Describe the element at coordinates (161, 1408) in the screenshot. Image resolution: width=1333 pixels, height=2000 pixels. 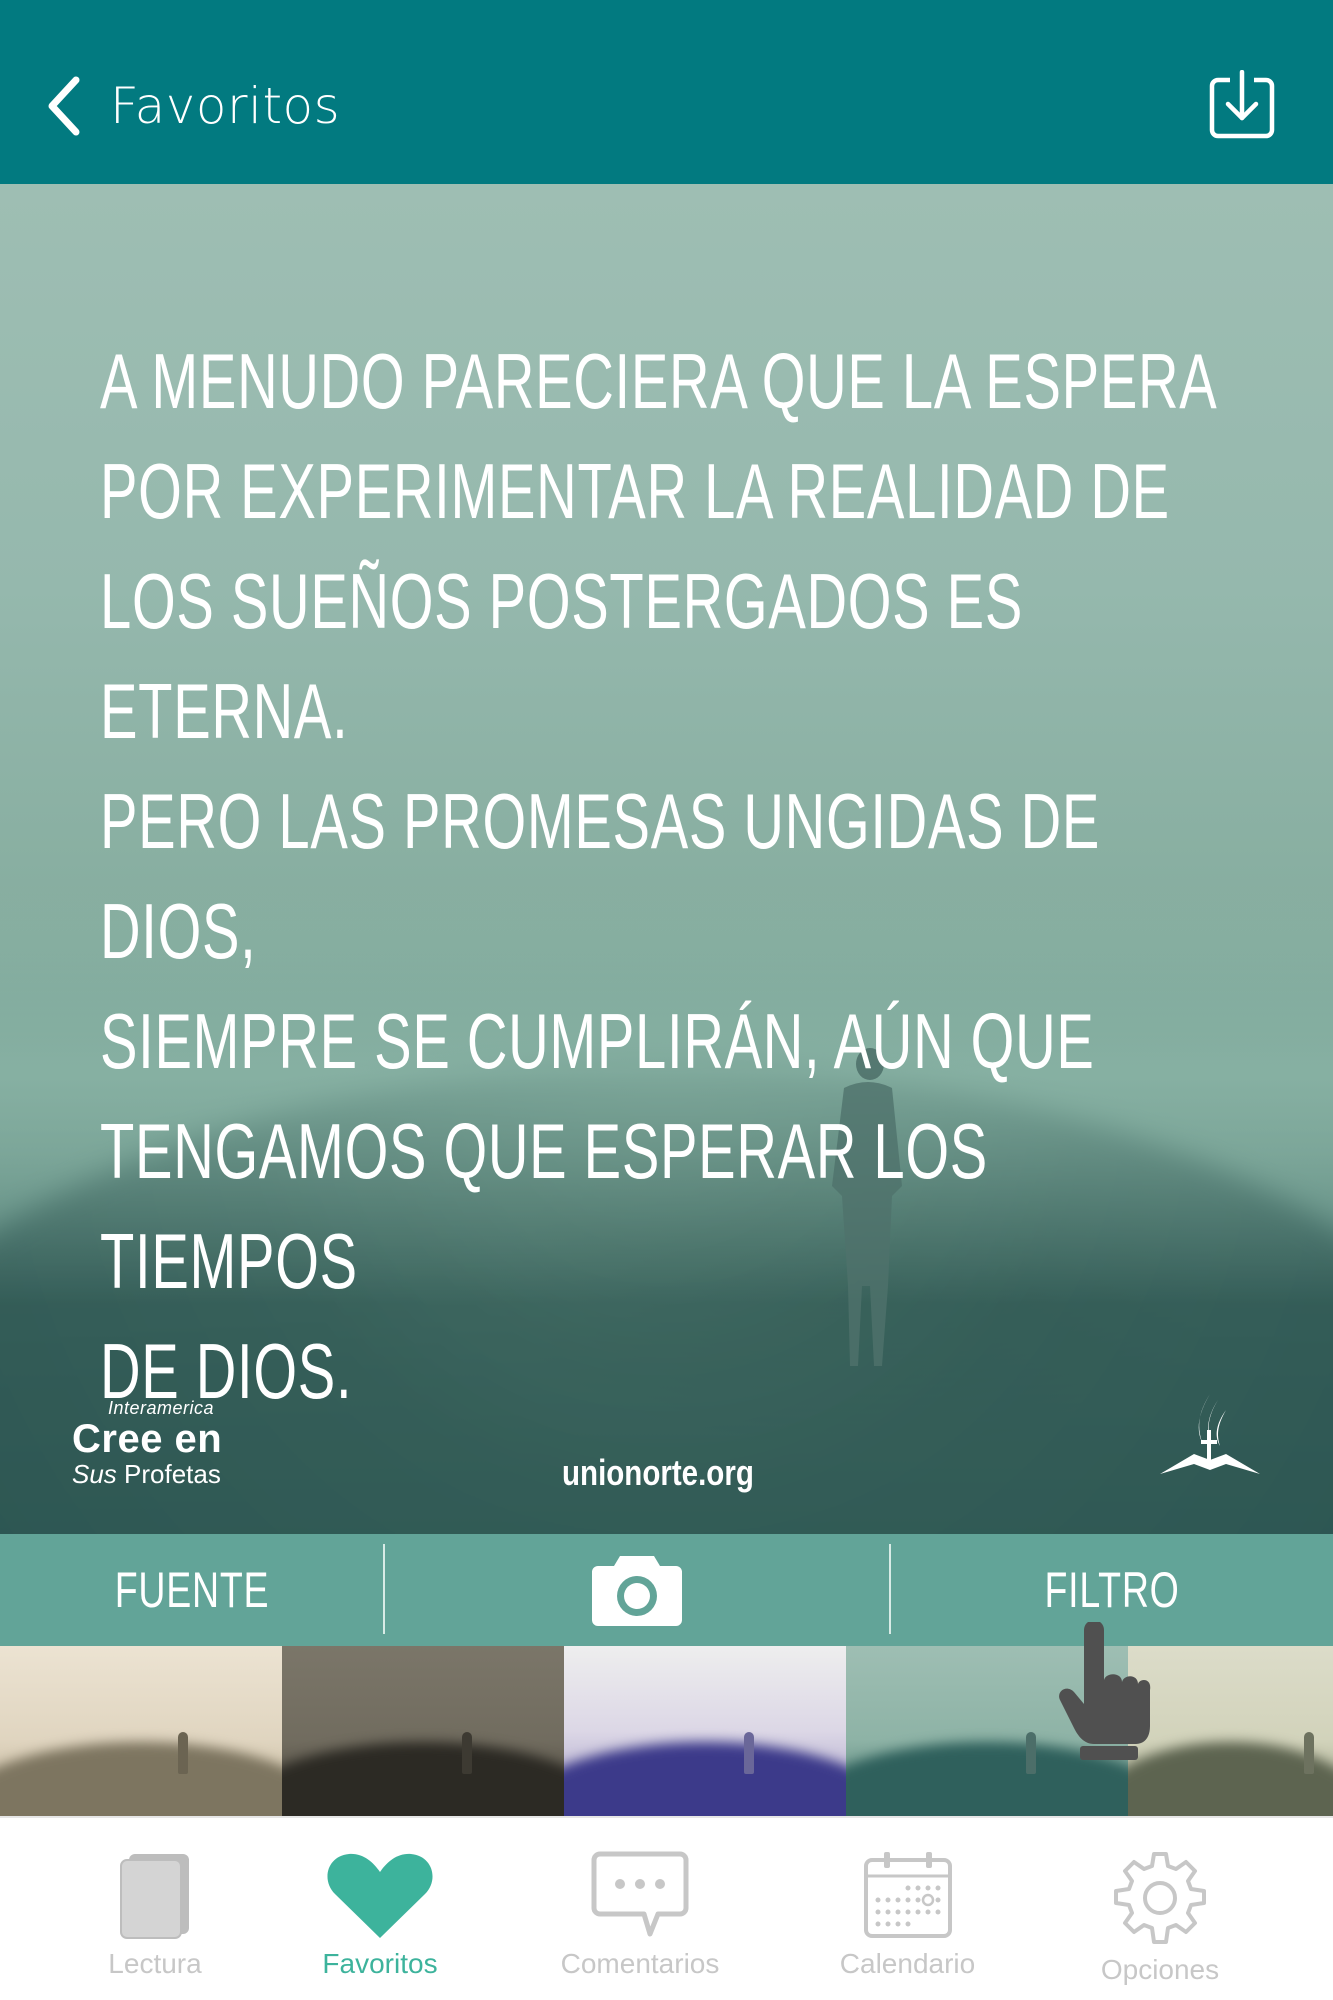
I see `logo-line-1: Interamerica` at that location.